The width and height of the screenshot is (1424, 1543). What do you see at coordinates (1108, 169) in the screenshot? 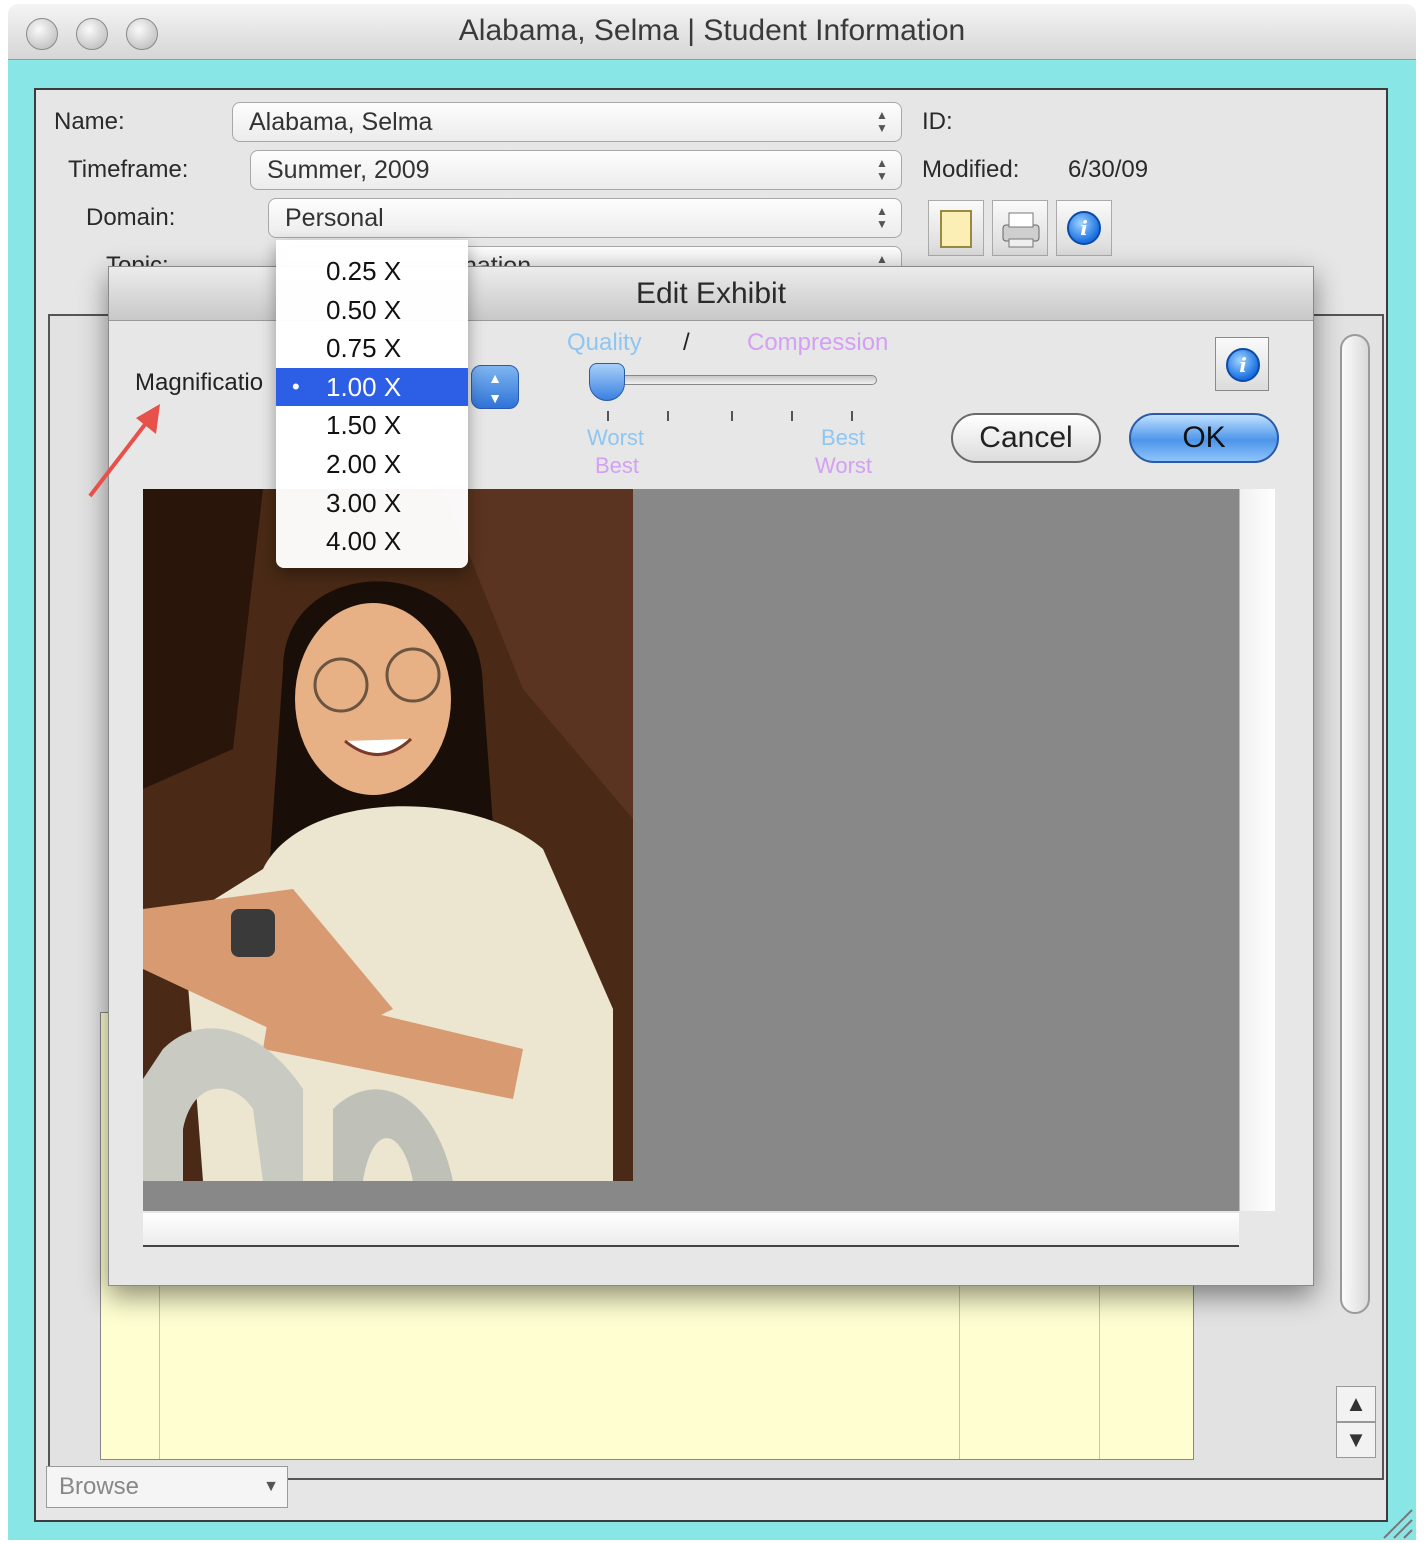
I see `modified-value: 6/30/09` at bounding box center [1108, 169].